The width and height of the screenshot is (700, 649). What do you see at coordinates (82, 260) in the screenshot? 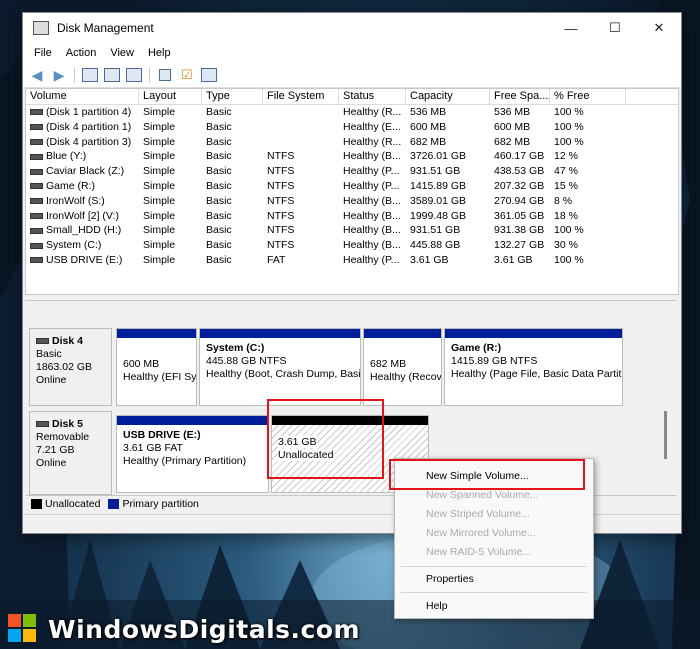
I see `cell-volume: USB DRIVE (E:)` at bounding box center [82, 260].